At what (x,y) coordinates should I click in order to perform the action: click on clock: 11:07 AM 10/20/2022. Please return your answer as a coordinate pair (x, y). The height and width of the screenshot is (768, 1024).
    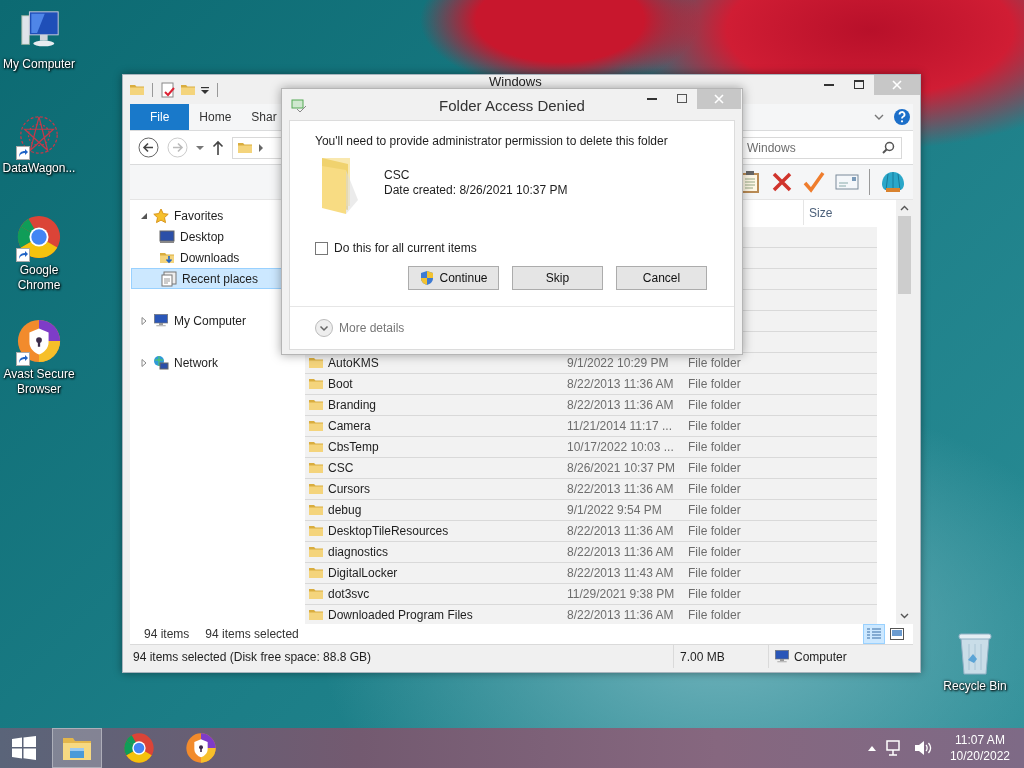
    Looking at the image, I should click on (979, 748).